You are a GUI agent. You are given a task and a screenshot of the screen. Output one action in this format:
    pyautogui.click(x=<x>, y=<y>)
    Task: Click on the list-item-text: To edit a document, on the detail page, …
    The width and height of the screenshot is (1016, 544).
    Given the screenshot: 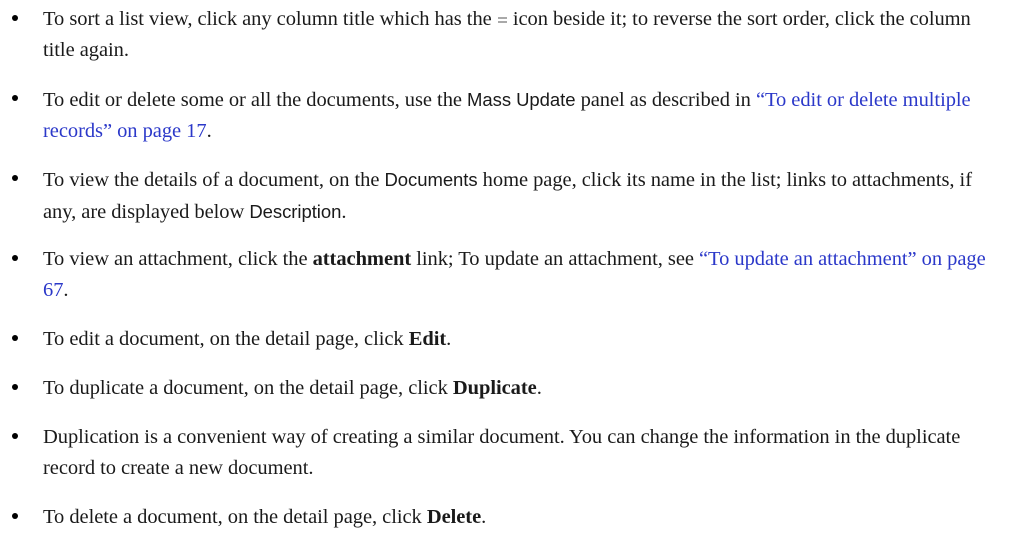 What is the action you would take?
    pyautogui.click(x=523, y=339)
    